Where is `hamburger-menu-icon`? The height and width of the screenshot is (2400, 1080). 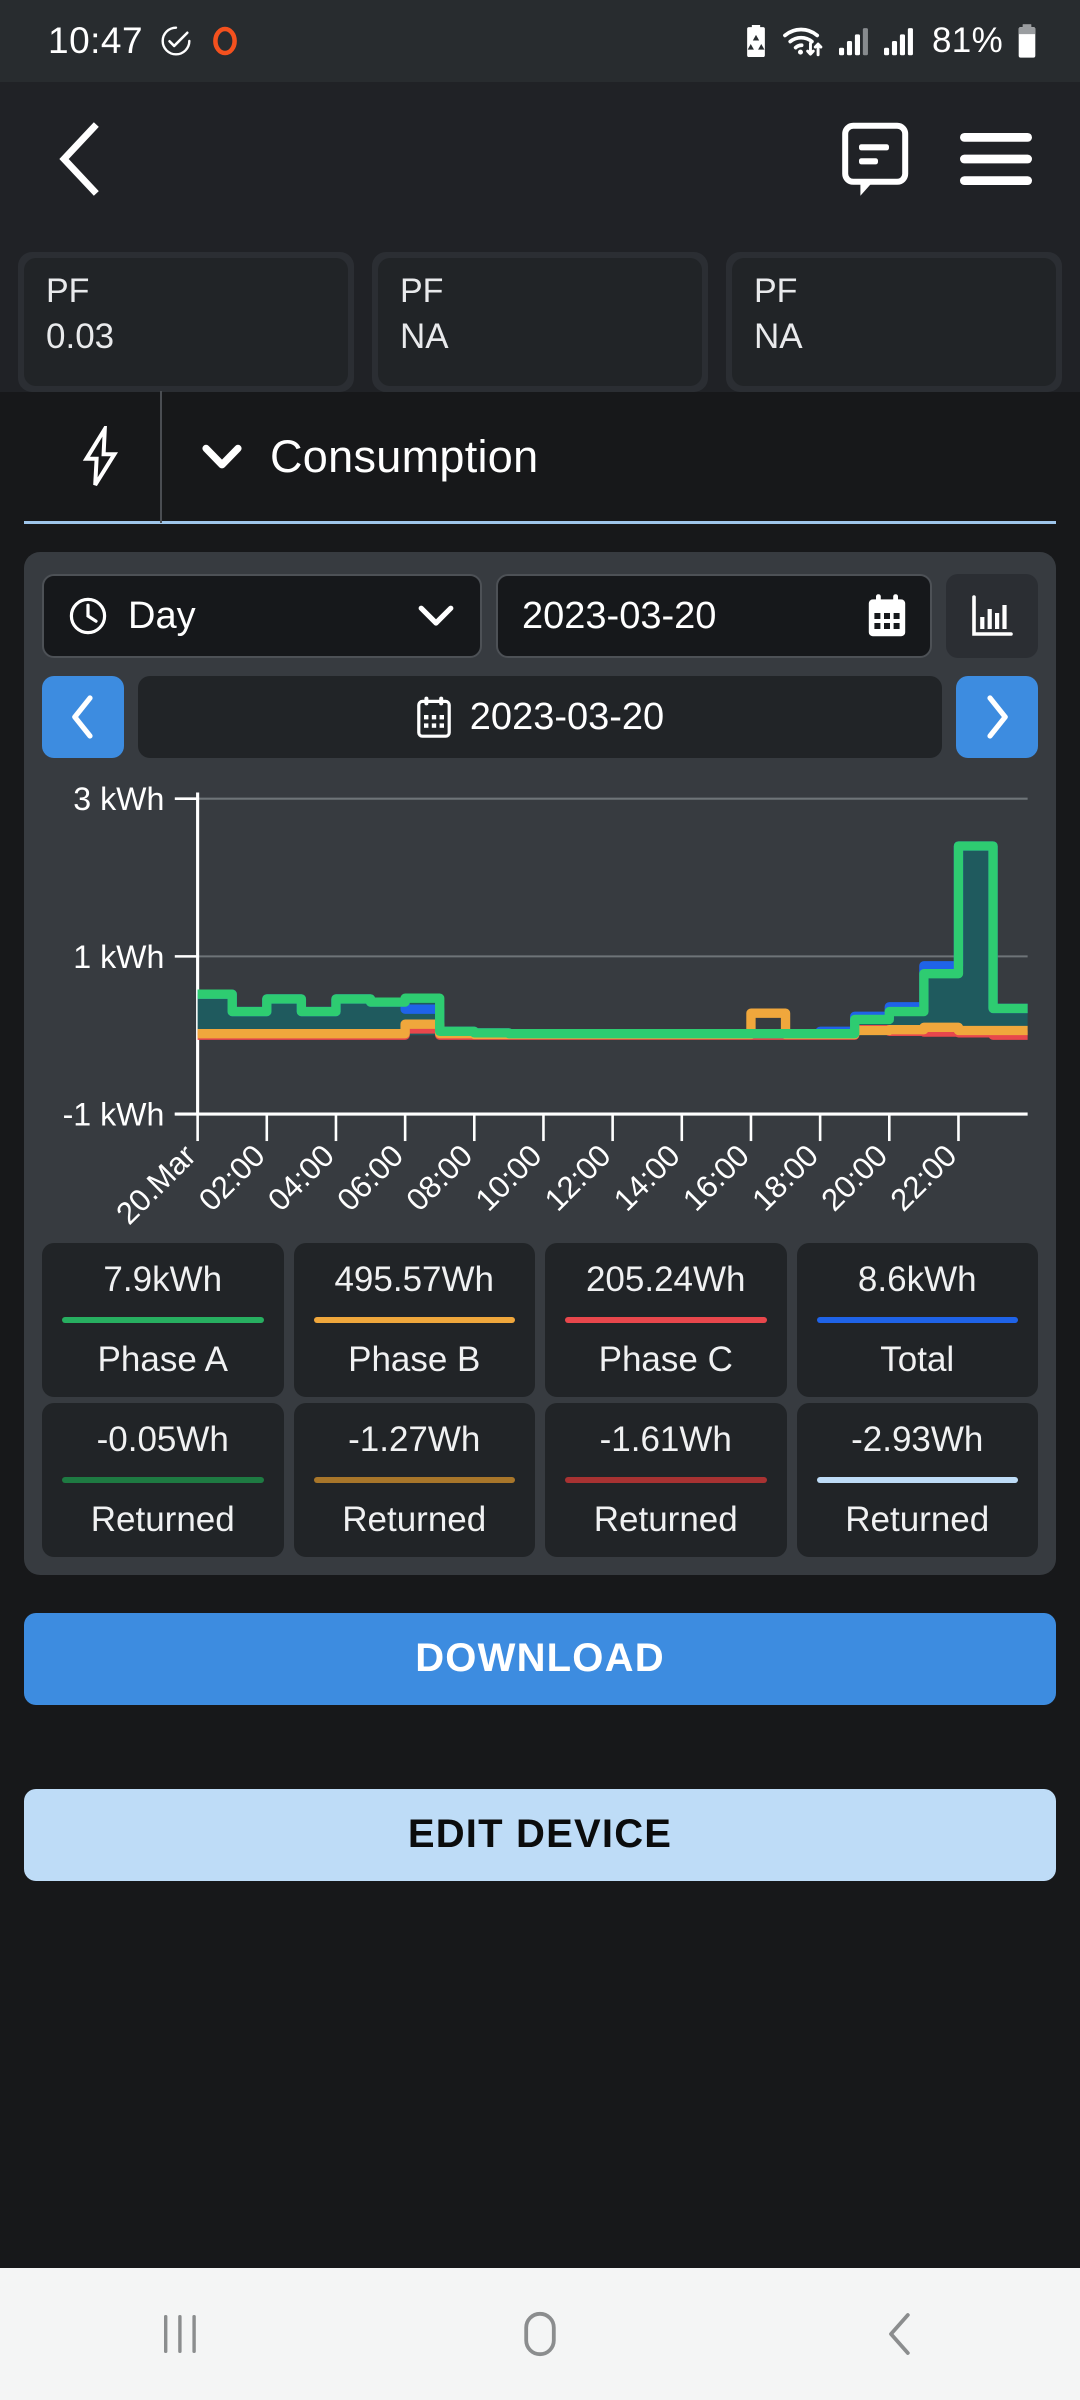 hamburger-menu-icon is located at coordinates (996, 158).